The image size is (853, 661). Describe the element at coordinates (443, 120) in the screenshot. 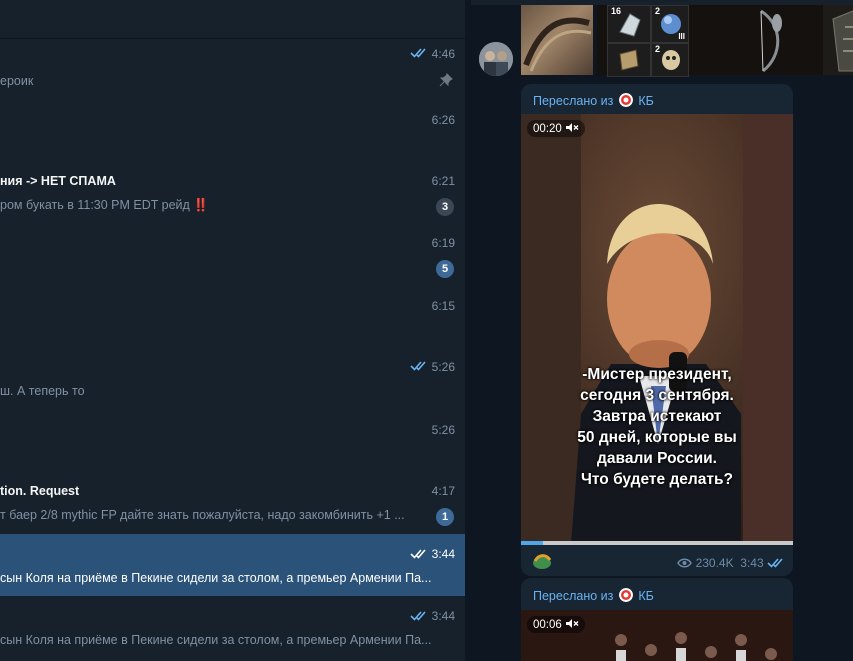

I see `chat-time: 6:26` at that location.